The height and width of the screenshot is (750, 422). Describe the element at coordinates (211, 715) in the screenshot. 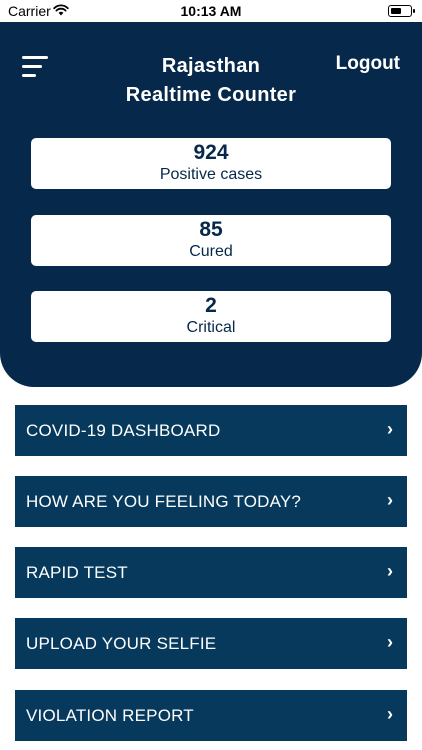

I see `menu-item-violation-report: VIOLATION REPORT ›` at that location.